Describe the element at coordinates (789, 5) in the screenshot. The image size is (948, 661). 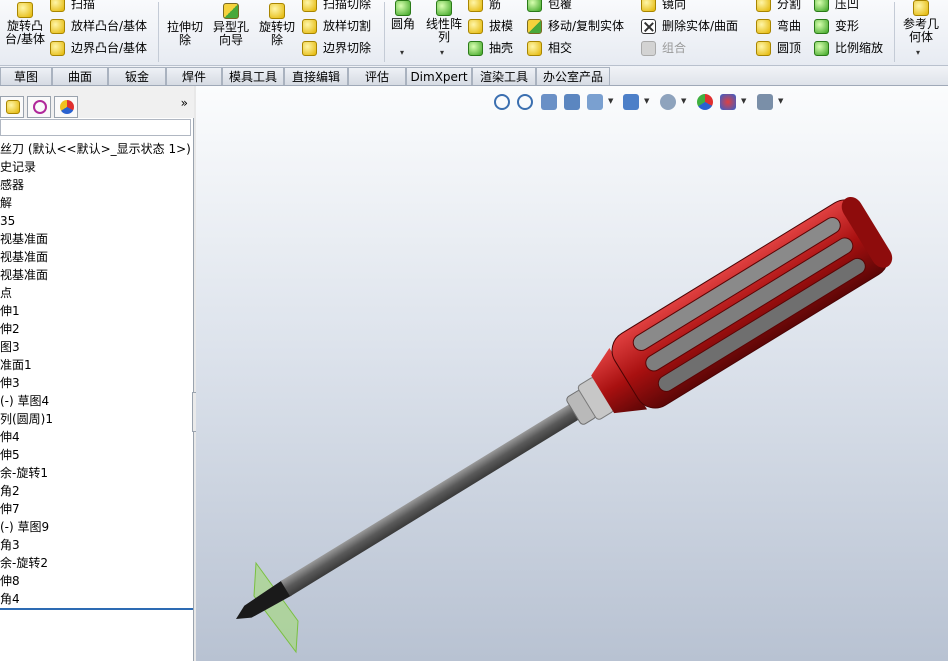
I see `split-label: 分割` at that location.